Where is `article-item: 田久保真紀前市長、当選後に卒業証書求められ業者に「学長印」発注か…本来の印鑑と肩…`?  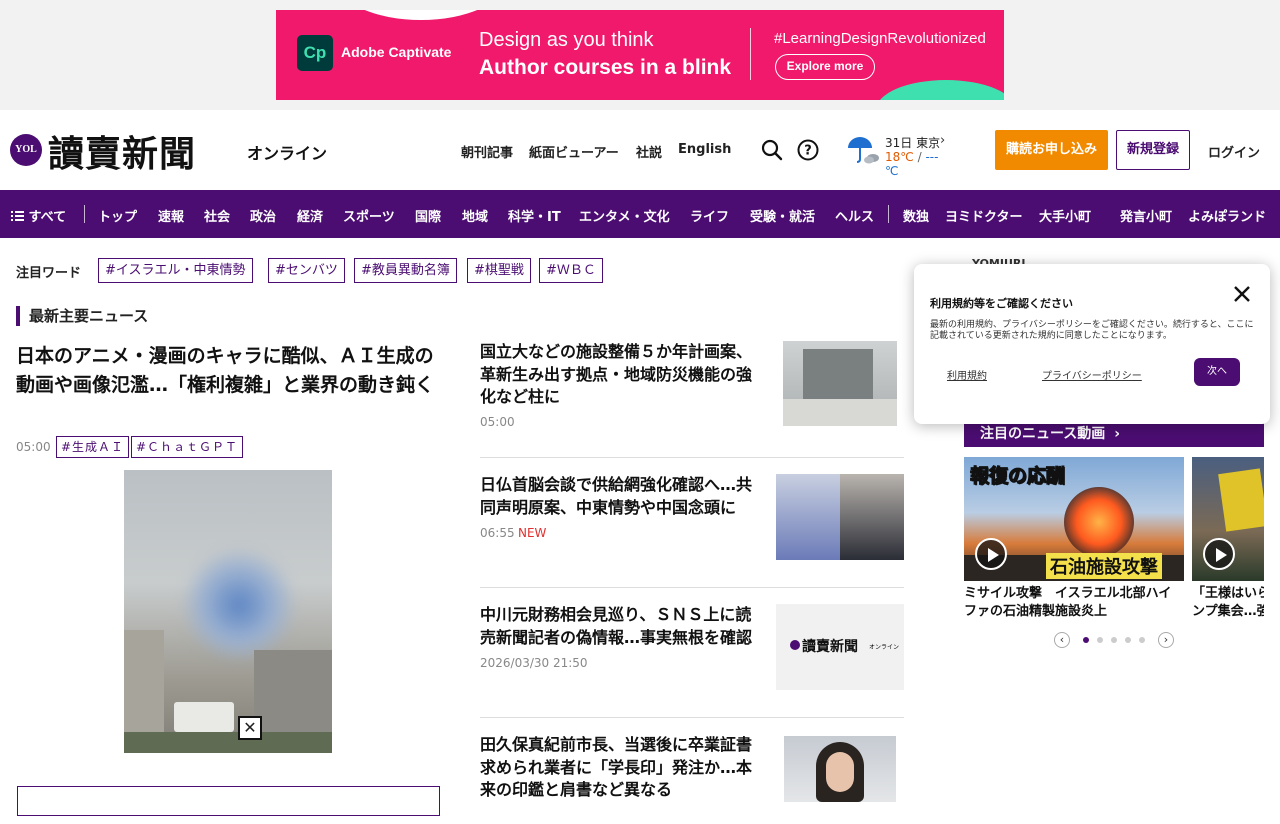 article-item: 田久保真紀前市長、当選後に卒業証書求められ業者に「学長印」発注か…本来の印鑑と肩… is located at coordinates (692, 779).